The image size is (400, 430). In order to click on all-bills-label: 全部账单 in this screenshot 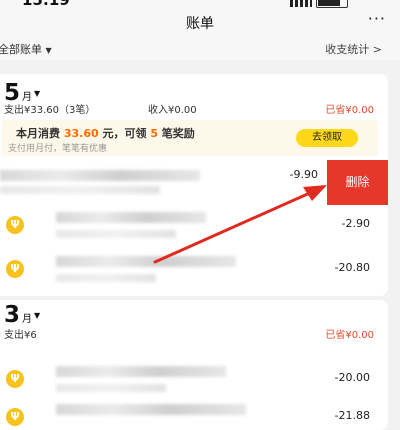, I will do `click(21, 49)`.